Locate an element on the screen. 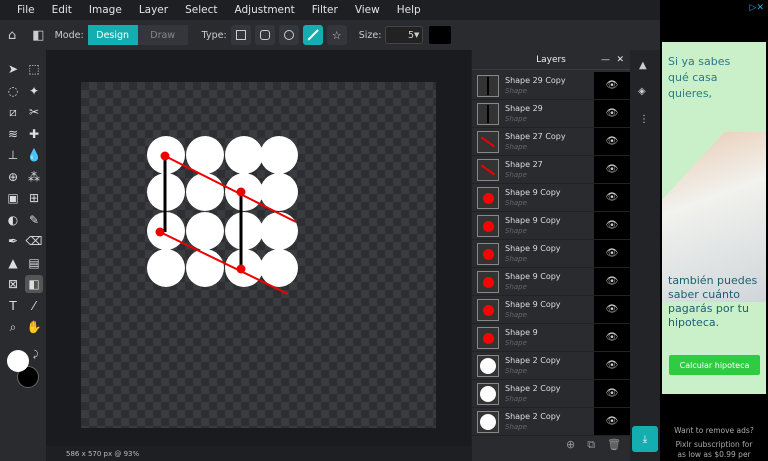 The image size is (768, 461). download-button: ⤓ is located at coordinates (645, 439).